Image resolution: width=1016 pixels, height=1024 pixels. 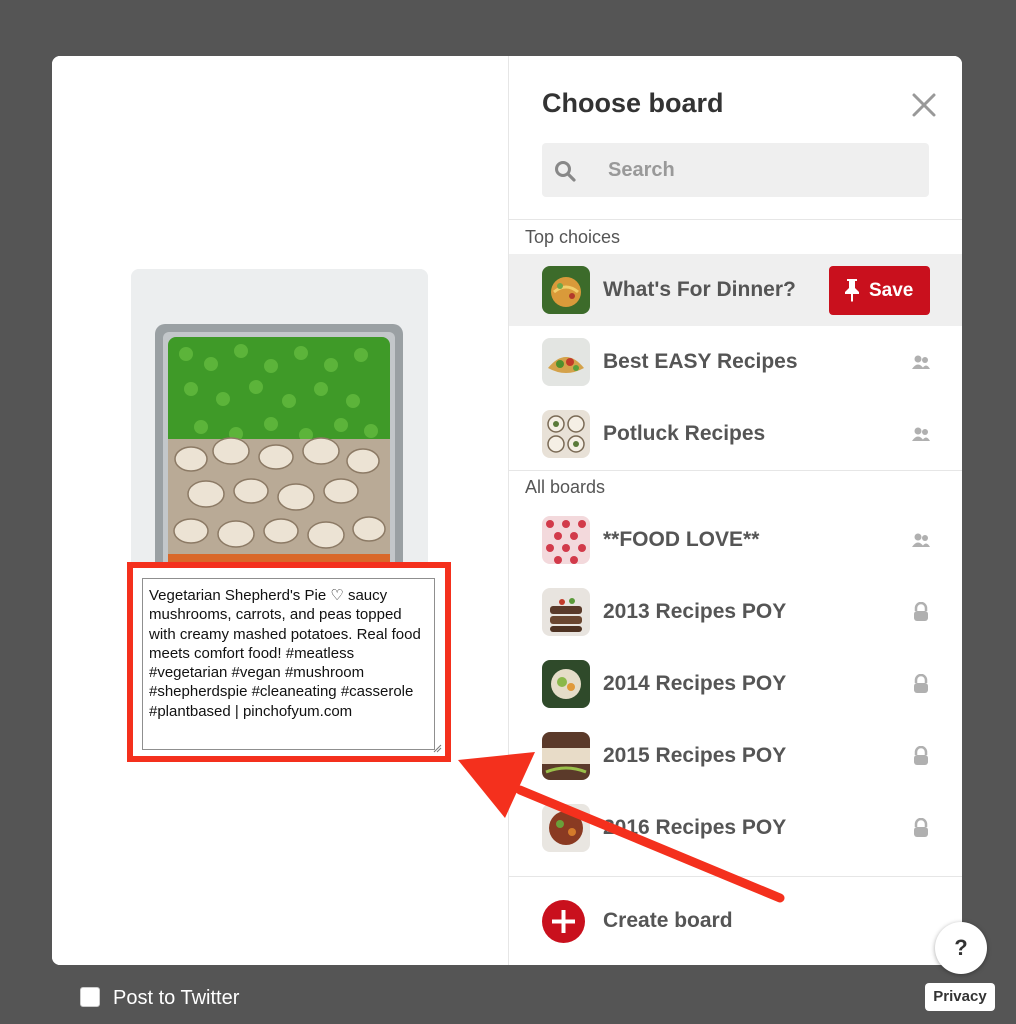 I want to click on board-row-best-easy-recipes: Best EASY Recipes, so click(x=735, y=362).